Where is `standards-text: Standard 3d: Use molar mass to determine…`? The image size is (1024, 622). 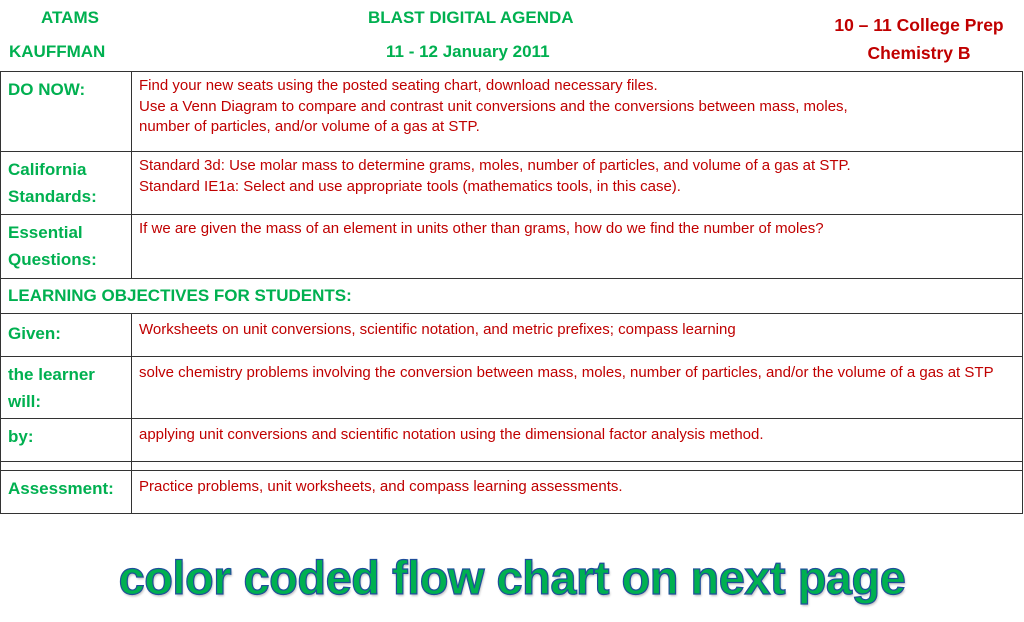
standards-text: Standard 3d: Use molar mass to determine… is located at coordinates (577, 183).